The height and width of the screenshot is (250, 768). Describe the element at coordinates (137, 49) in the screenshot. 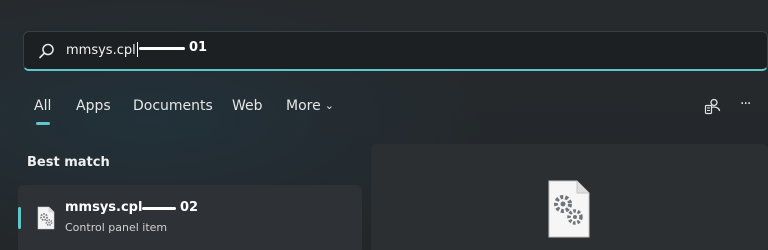

I see `text-caret` at that location.